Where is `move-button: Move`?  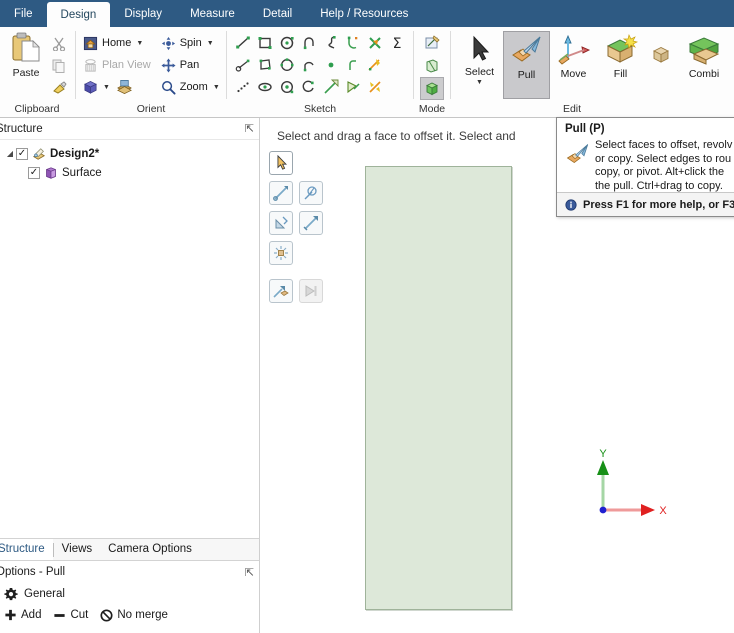 move-button: Move is located at coordinates (573, 65).